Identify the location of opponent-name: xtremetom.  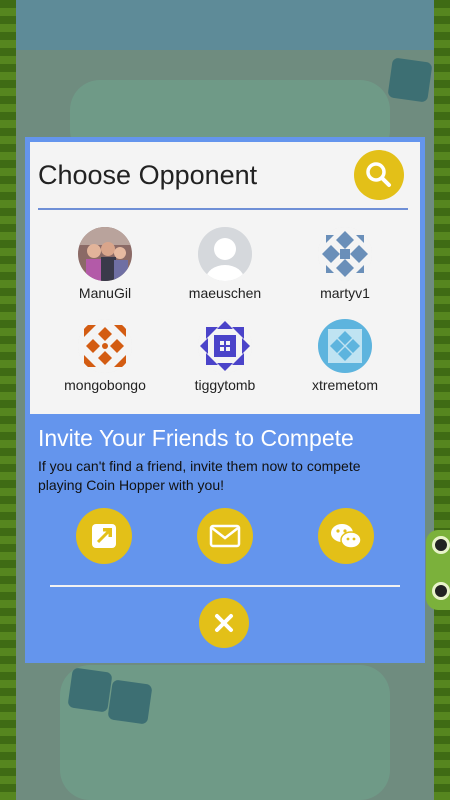
(345, 385).